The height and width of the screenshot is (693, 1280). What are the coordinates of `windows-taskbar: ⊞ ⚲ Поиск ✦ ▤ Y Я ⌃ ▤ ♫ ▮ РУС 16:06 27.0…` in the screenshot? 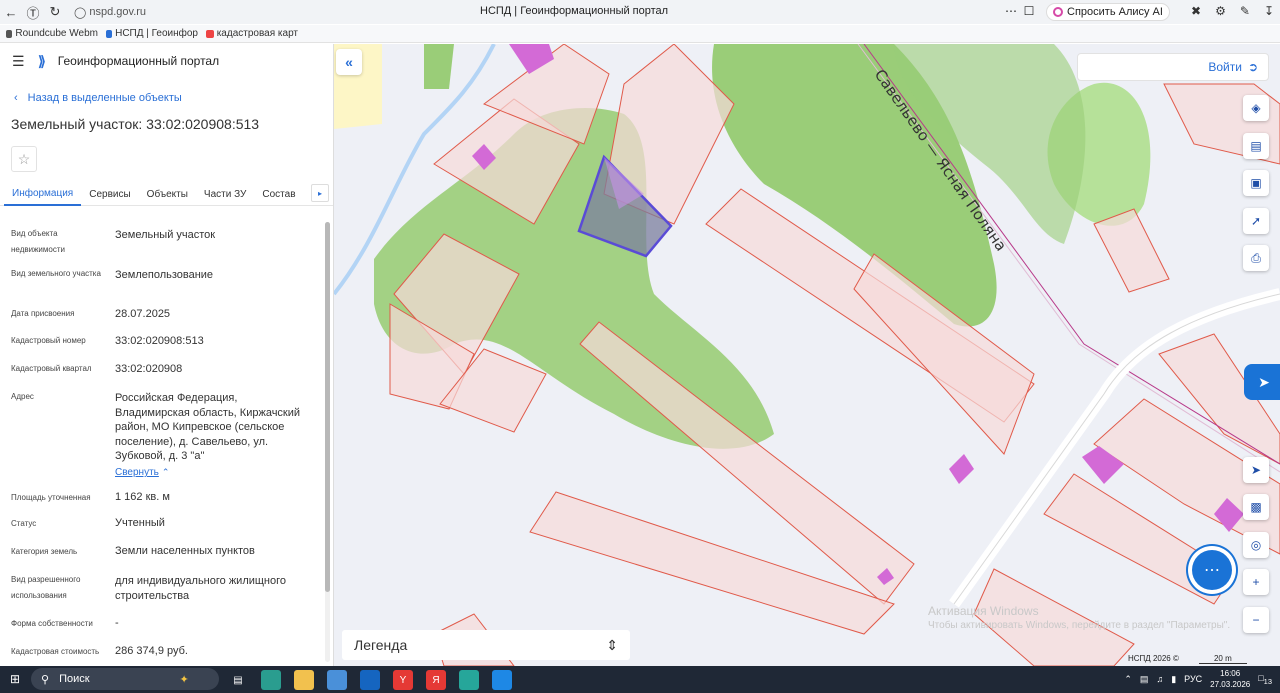 It's located at (640, 679).